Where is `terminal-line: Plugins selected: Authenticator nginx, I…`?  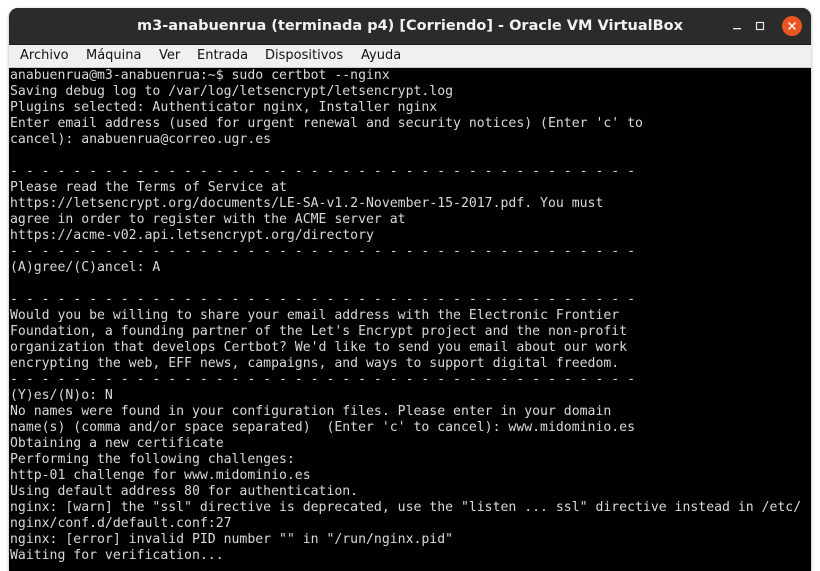
terminal-line: Plugins selected: Authenticator nginx, I… is located at coordinates (224, 107).